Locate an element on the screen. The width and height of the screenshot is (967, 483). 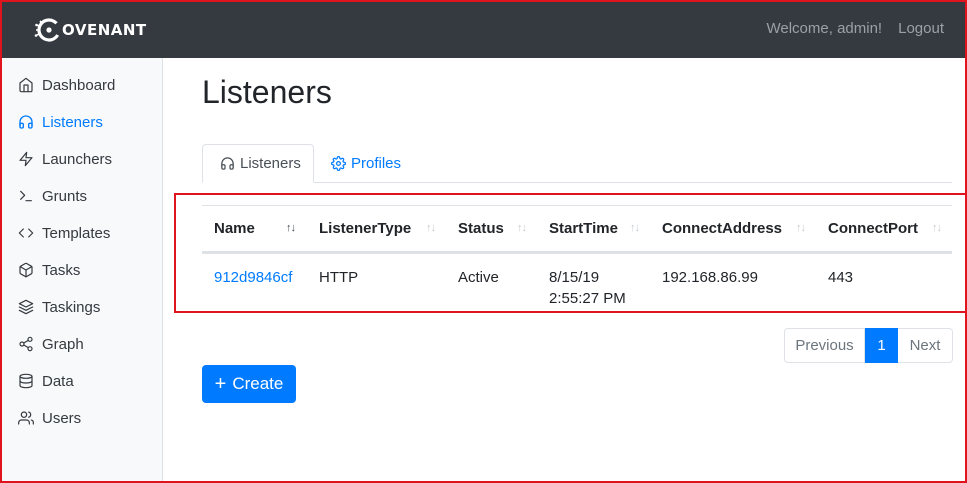
box-icon is located at coordinates (26, 270).